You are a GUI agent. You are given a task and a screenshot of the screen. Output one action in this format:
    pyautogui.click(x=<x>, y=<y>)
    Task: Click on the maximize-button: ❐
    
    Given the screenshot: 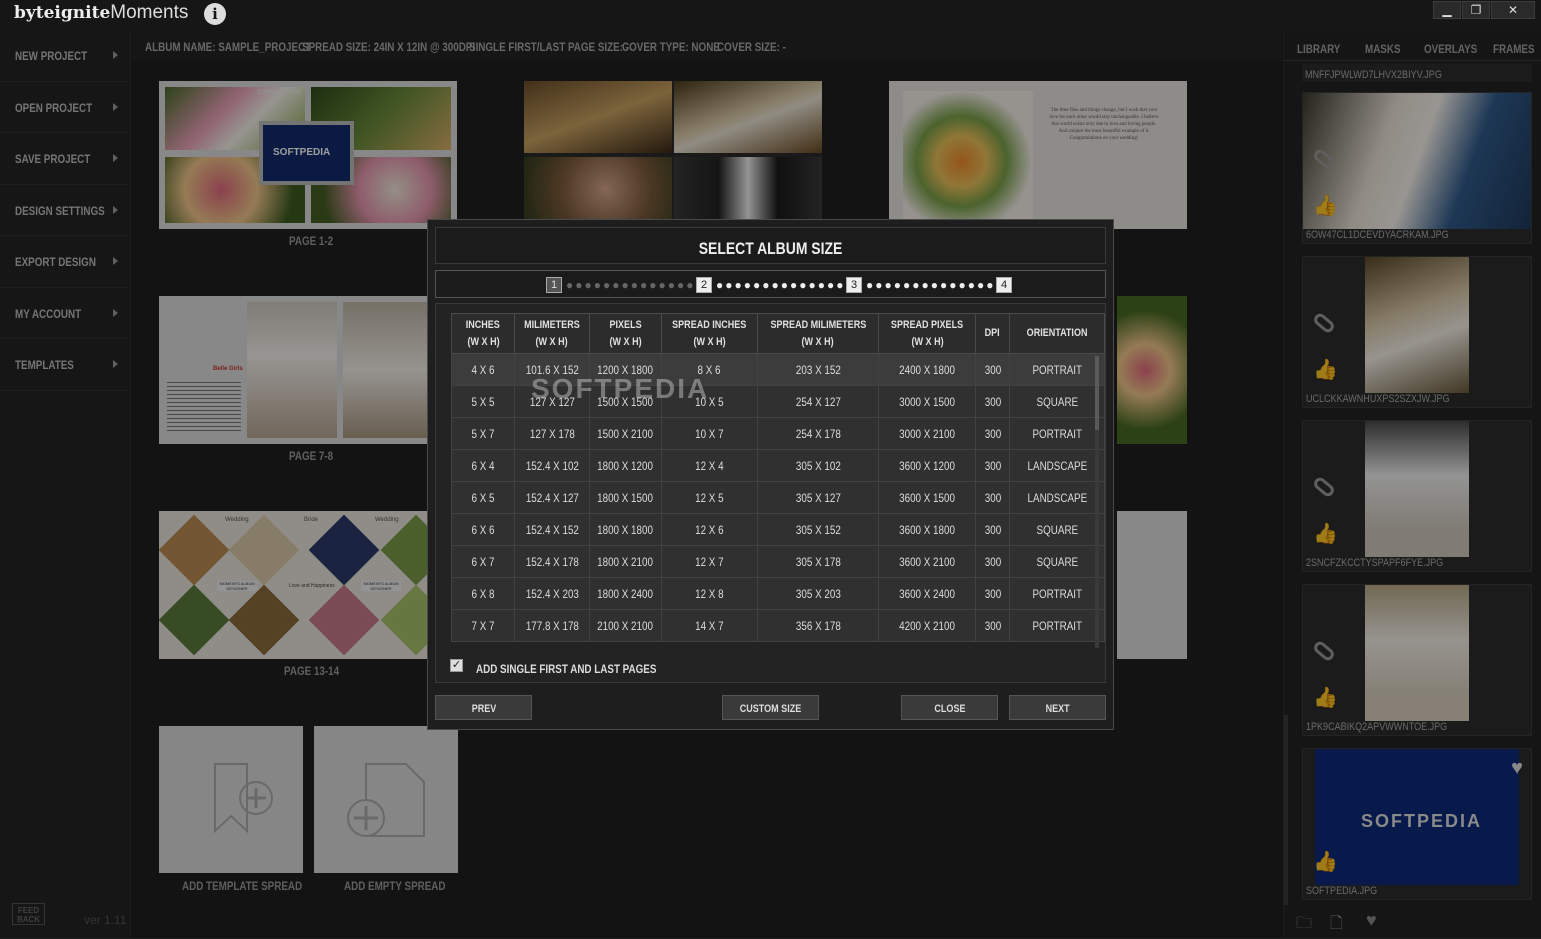 What is the action you would take?
    pyautogui.click(x=1476, y=10)
    